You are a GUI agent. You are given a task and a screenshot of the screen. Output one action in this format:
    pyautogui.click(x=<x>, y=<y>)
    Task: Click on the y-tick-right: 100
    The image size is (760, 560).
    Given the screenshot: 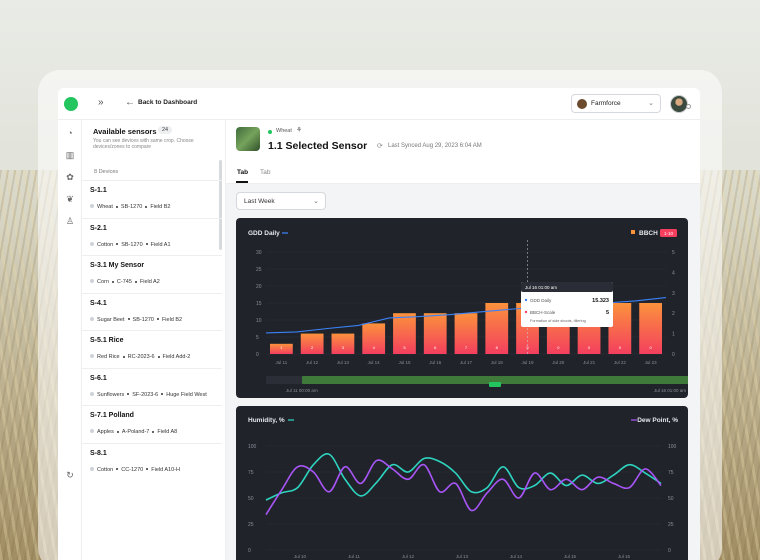 What is the action you would take?
    pyautogui.click(x=672, y=447)
    